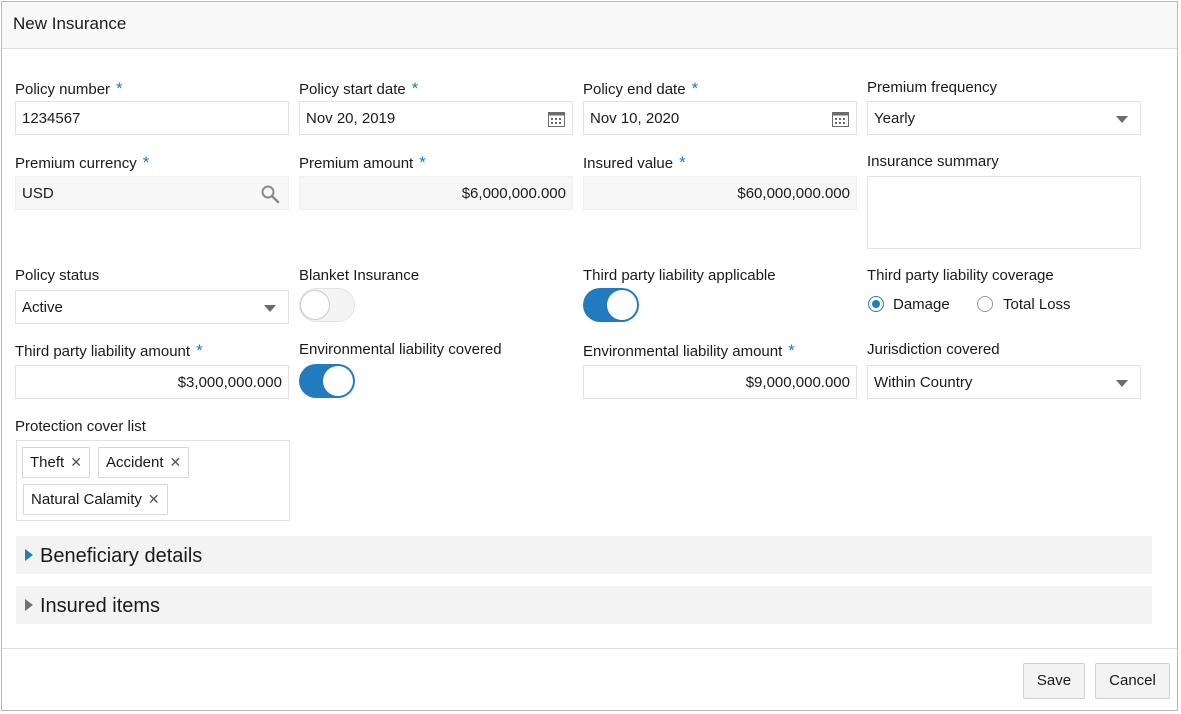 This screenshot has width=1181, height=714. Describe the element at coordinates (69, 88) in the screenshot. I see `policy-number-label: Policy number *` at that location.